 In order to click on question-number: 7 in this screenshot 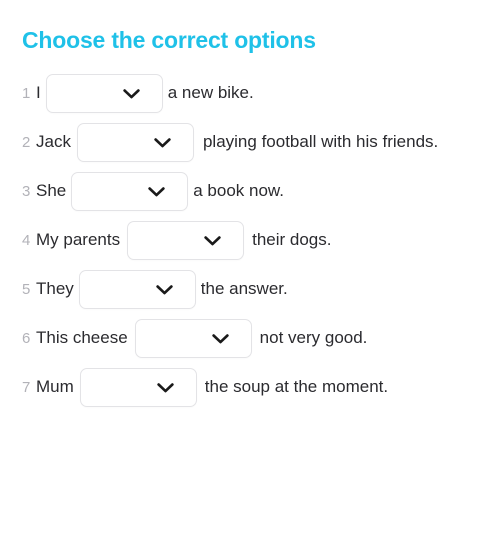, I will do `click(26, 387)`.